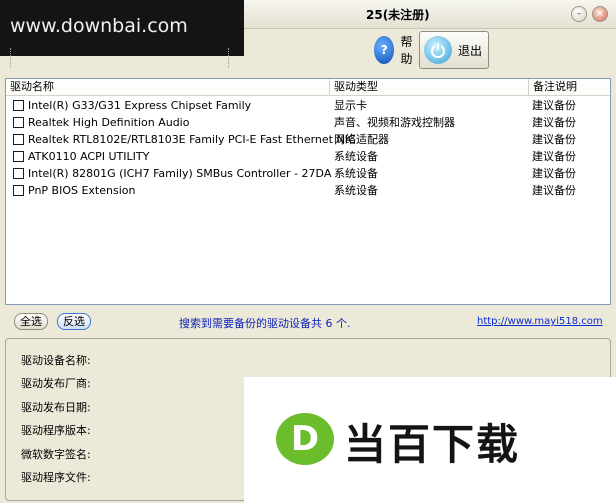 Image resolution: width=616 pixels, height=503 pixels. What do you see at coordinates (384, 50) in the screenshot?
I see `help-icon: ?` at bounding box center [384, 50].